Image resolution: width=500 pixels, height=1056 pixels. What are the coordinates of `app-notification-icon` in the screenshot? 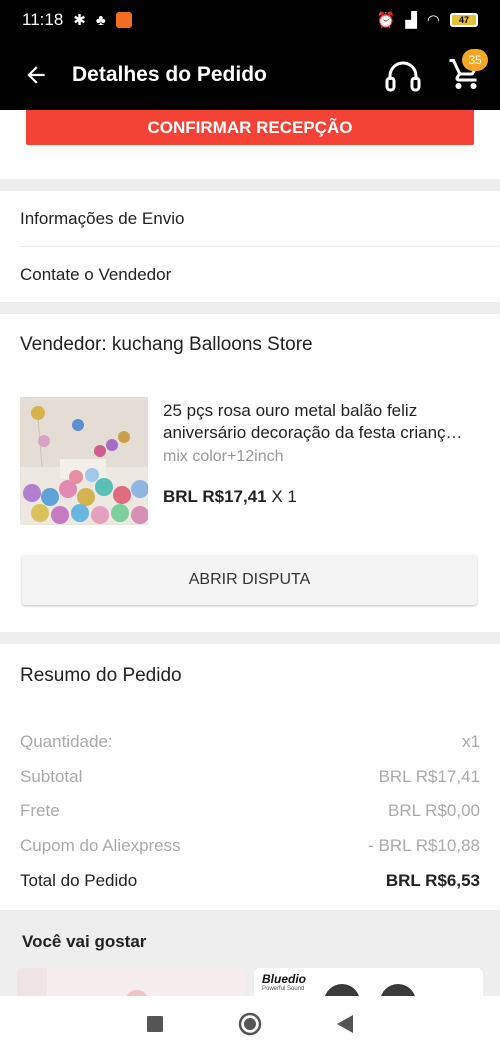 It's located at (123, 20).